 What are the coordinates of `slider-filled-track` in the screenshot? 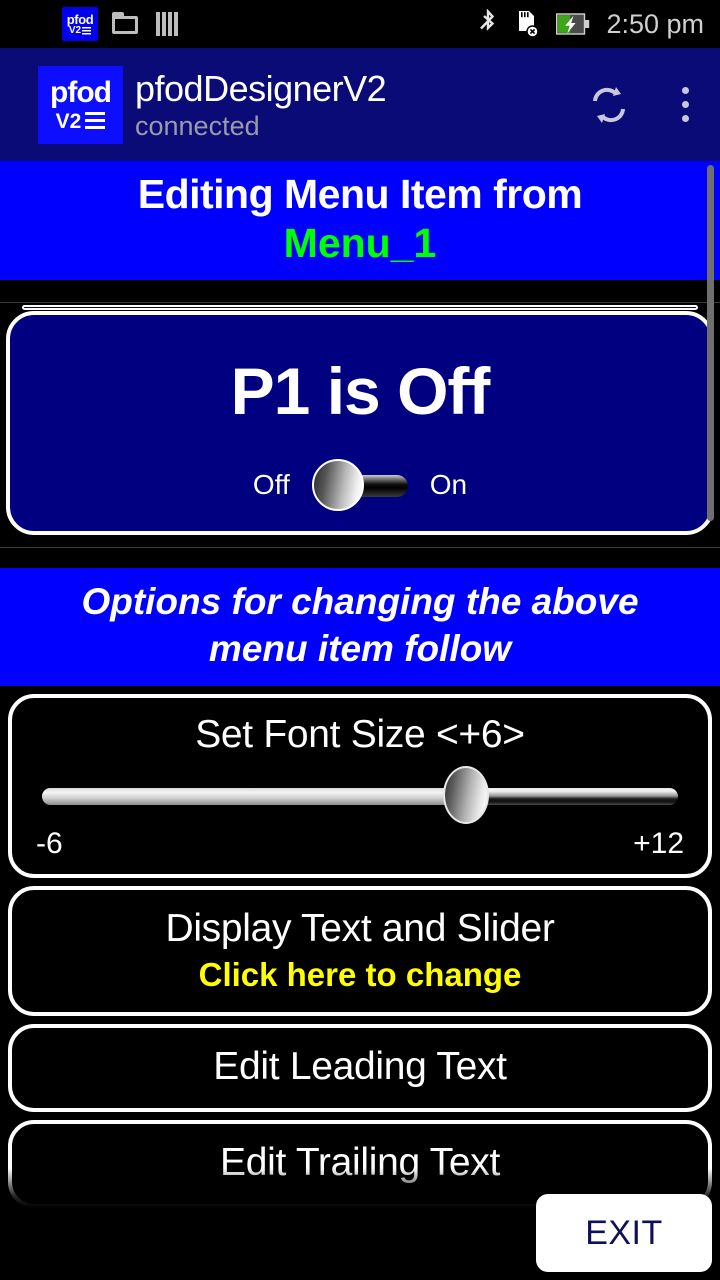 It's located at (254, 796).